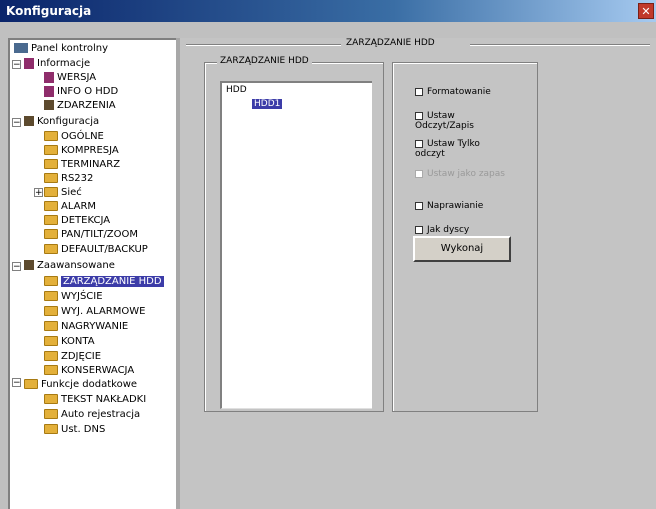 Image resolution: width=656 pixels, height=509 pixels. What do you see at coordinates (455, 206) in the screenshot?
I see `option-label: Naprawianie` at bounding box center [455, 206].